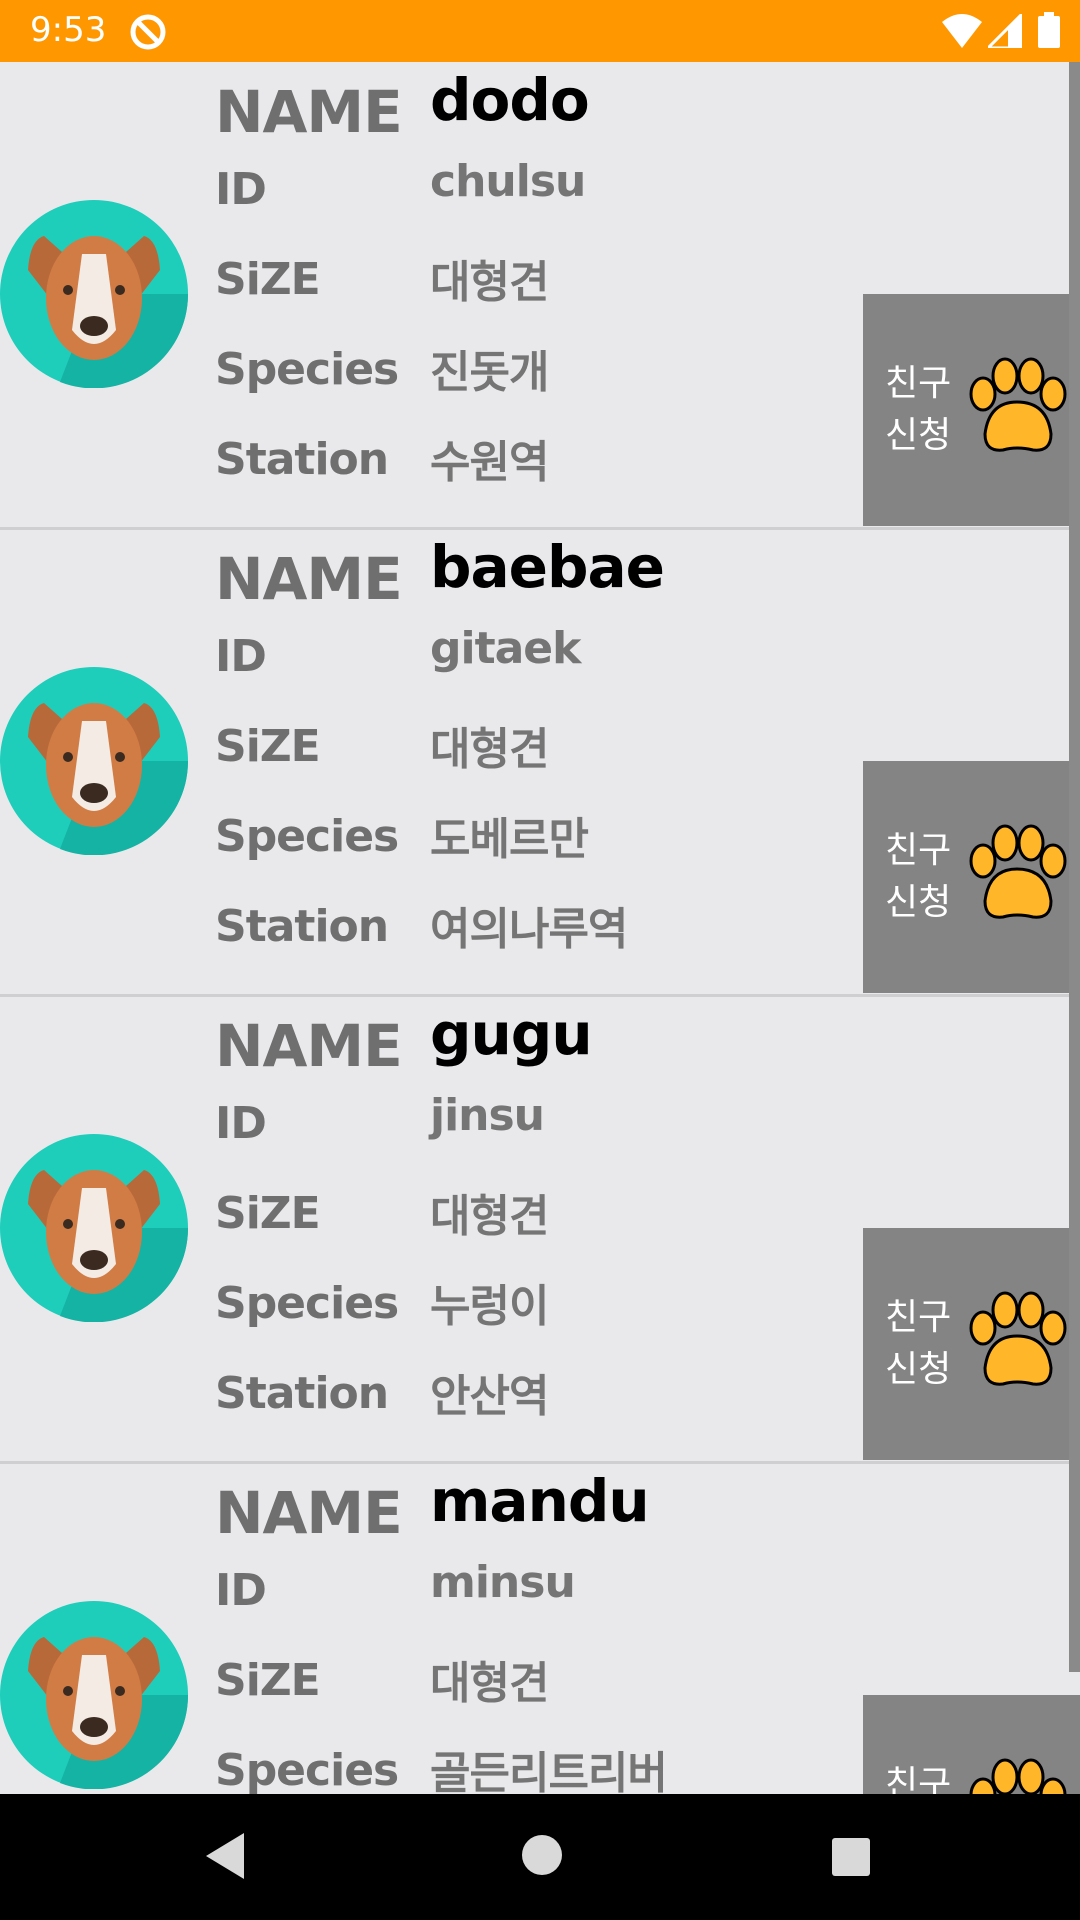 The width and height of the screenshot is (1080, 1920). What do you see at coordinates (489, 1306) in the screenshot?
I see `dog-species: 누렁이` at bounding box center [489, 1306].